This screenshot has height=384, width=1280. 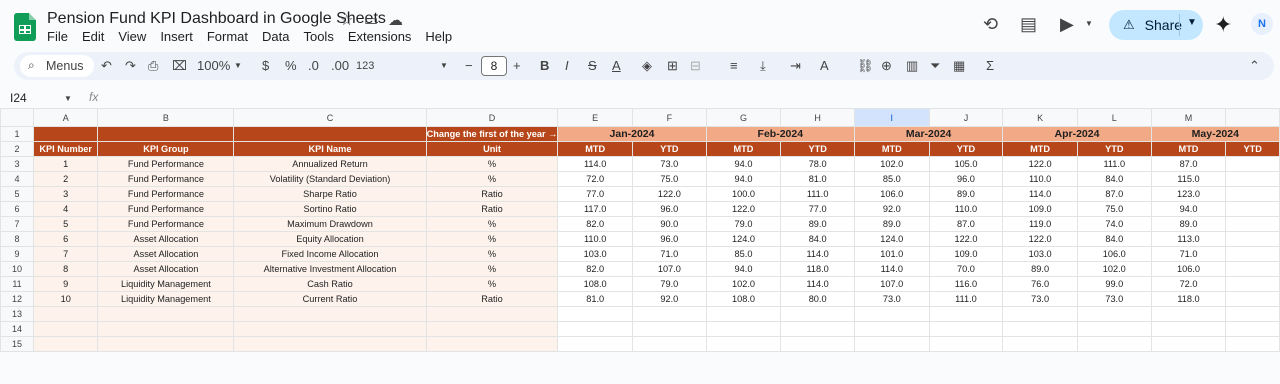 I want to click on row-header: 10, so click(x=17, y=269).